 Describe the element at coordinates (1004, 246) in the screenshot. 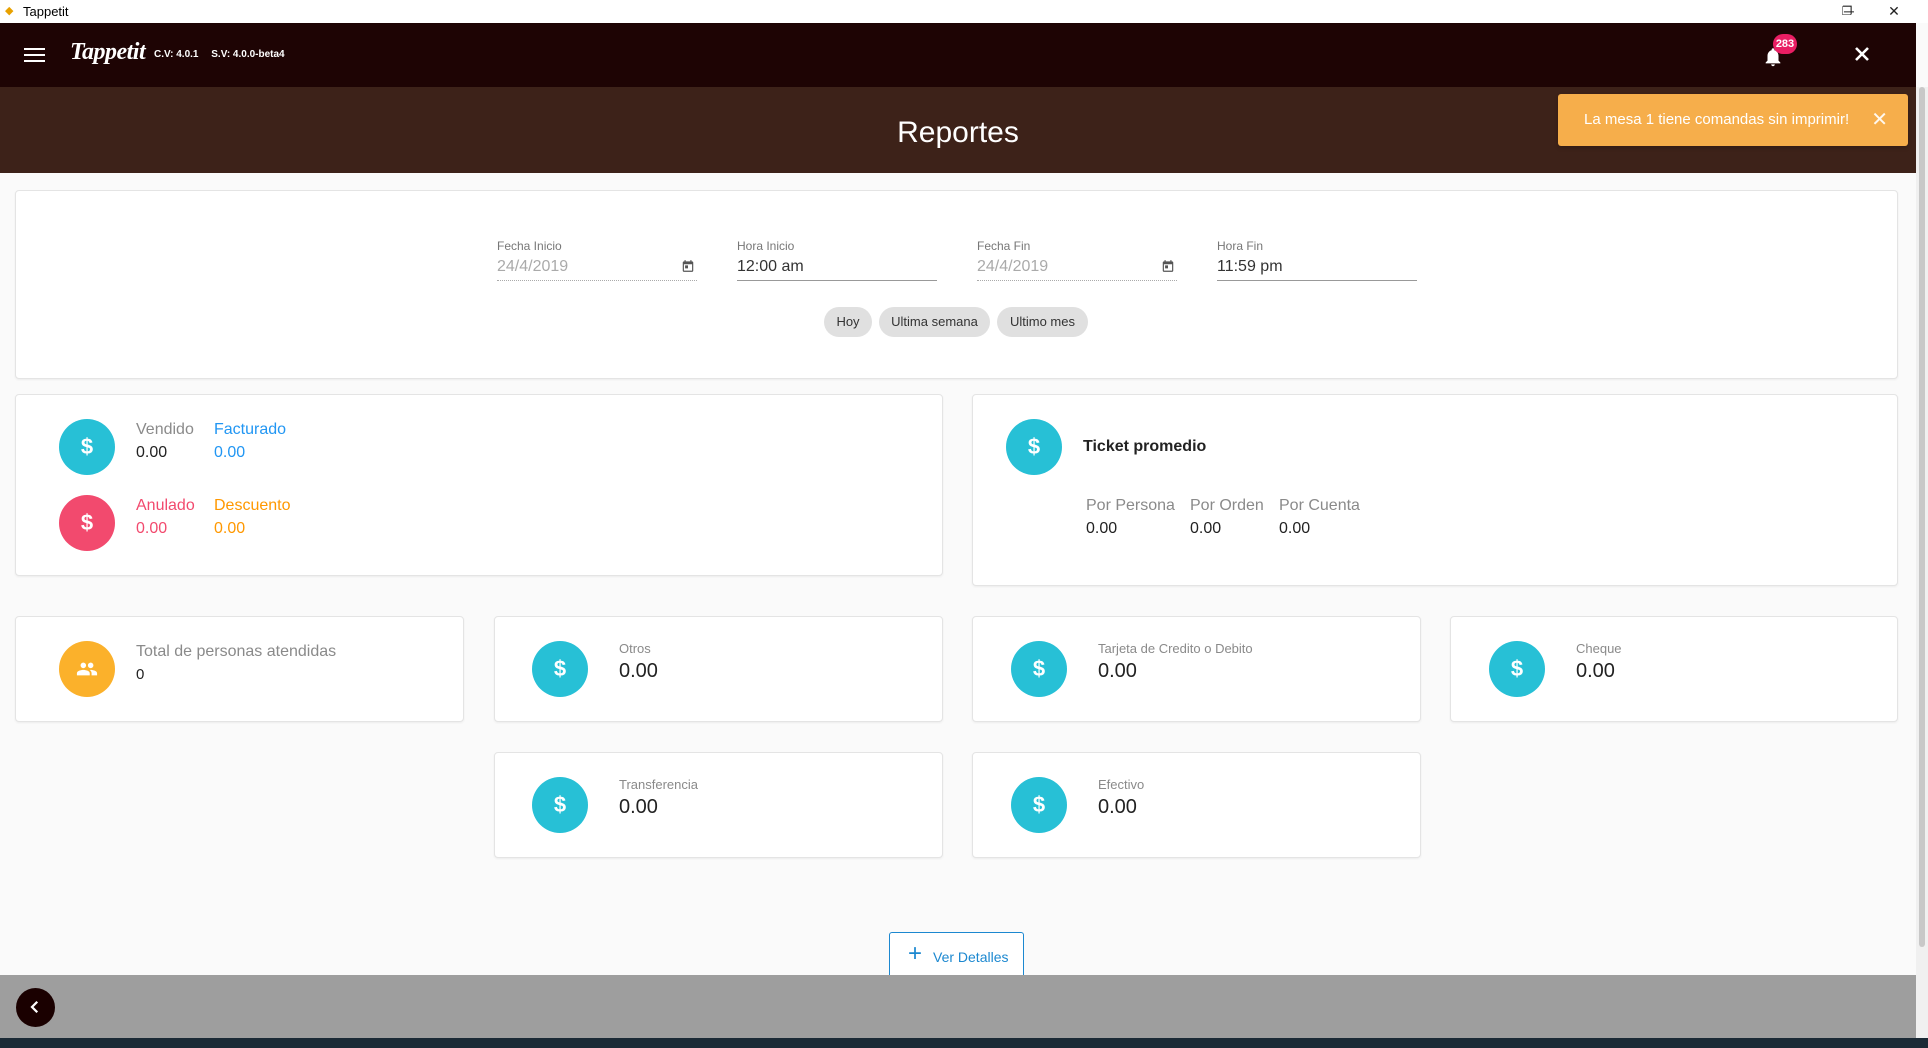

I see `end-date-label: Fecha Fin` at that location.